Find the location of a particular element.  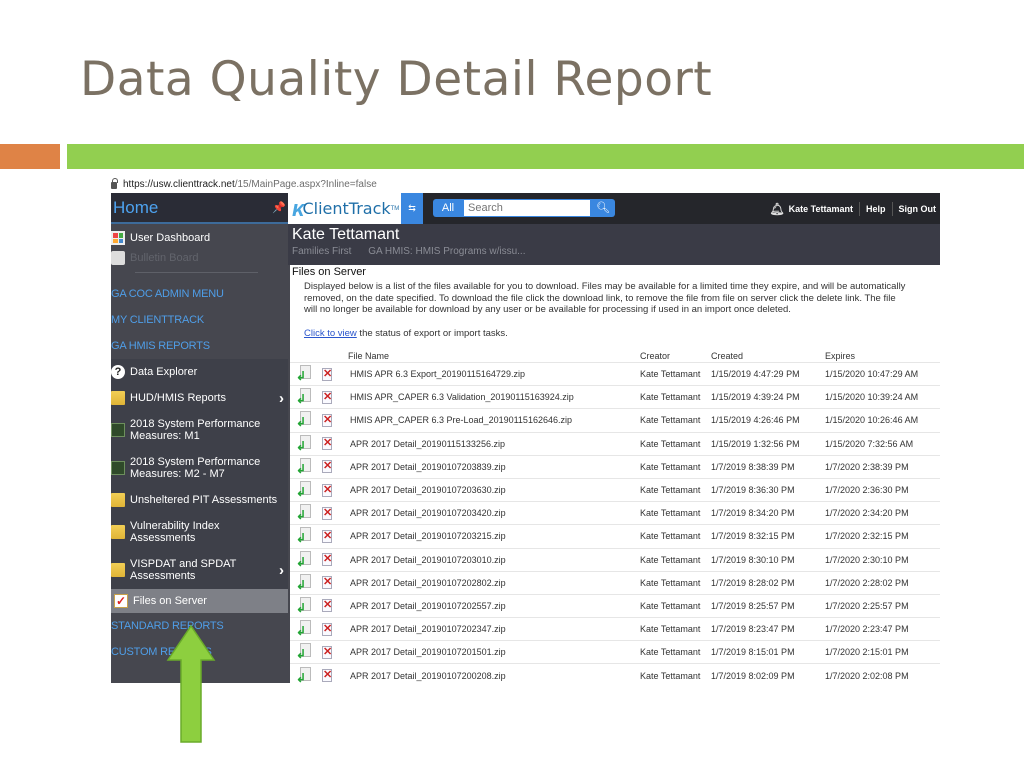

sidebar-item-vulnerability-index: Vulnerability Index Assessments is located at coordinates (199, 532).